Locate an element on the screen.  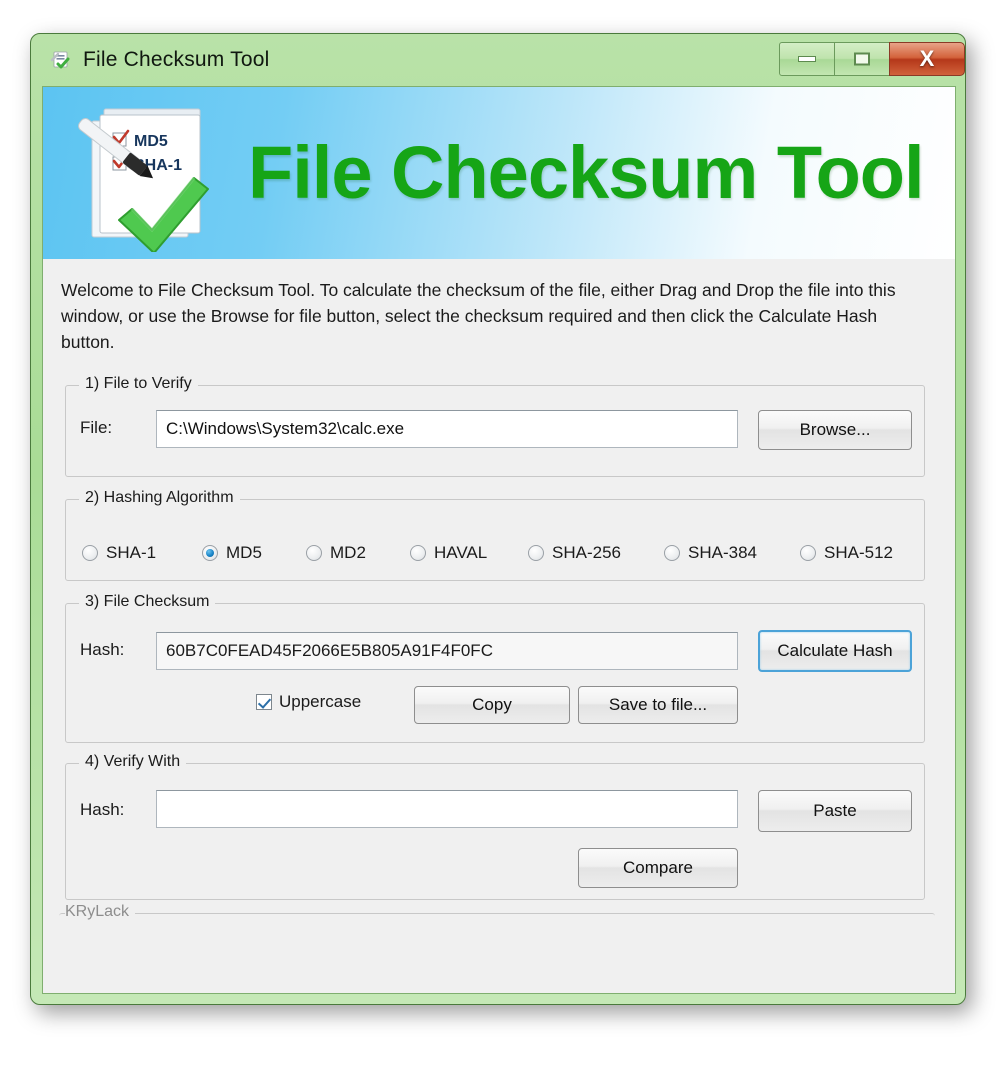
maximize-icon is located at coordinates (862, 59).